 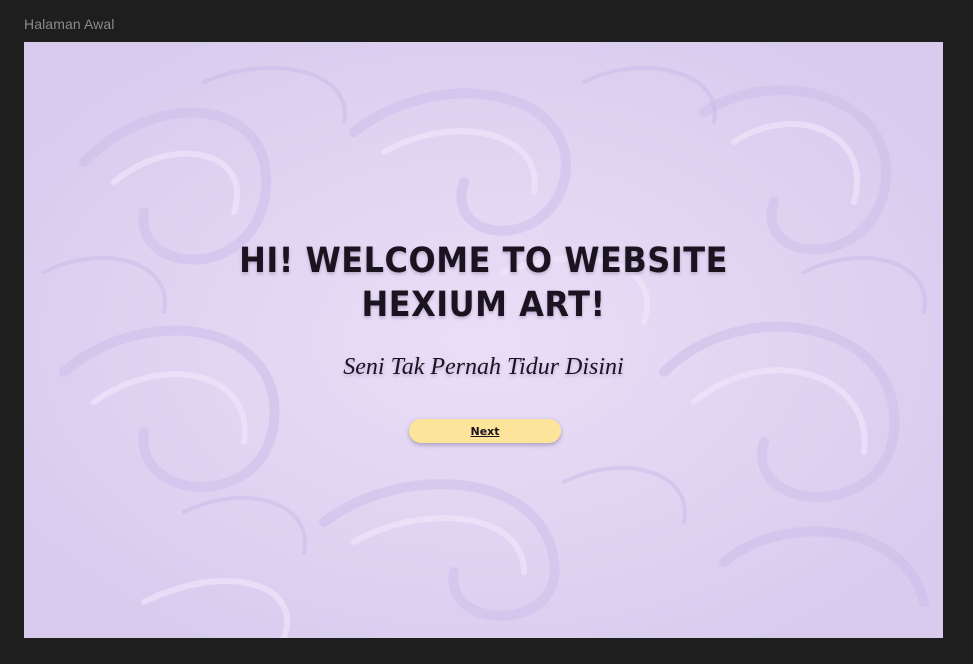 What do you see at coordinates (485, 431) in the screenshot?
I see `next-button: Next` at bounding box center [485, 431].